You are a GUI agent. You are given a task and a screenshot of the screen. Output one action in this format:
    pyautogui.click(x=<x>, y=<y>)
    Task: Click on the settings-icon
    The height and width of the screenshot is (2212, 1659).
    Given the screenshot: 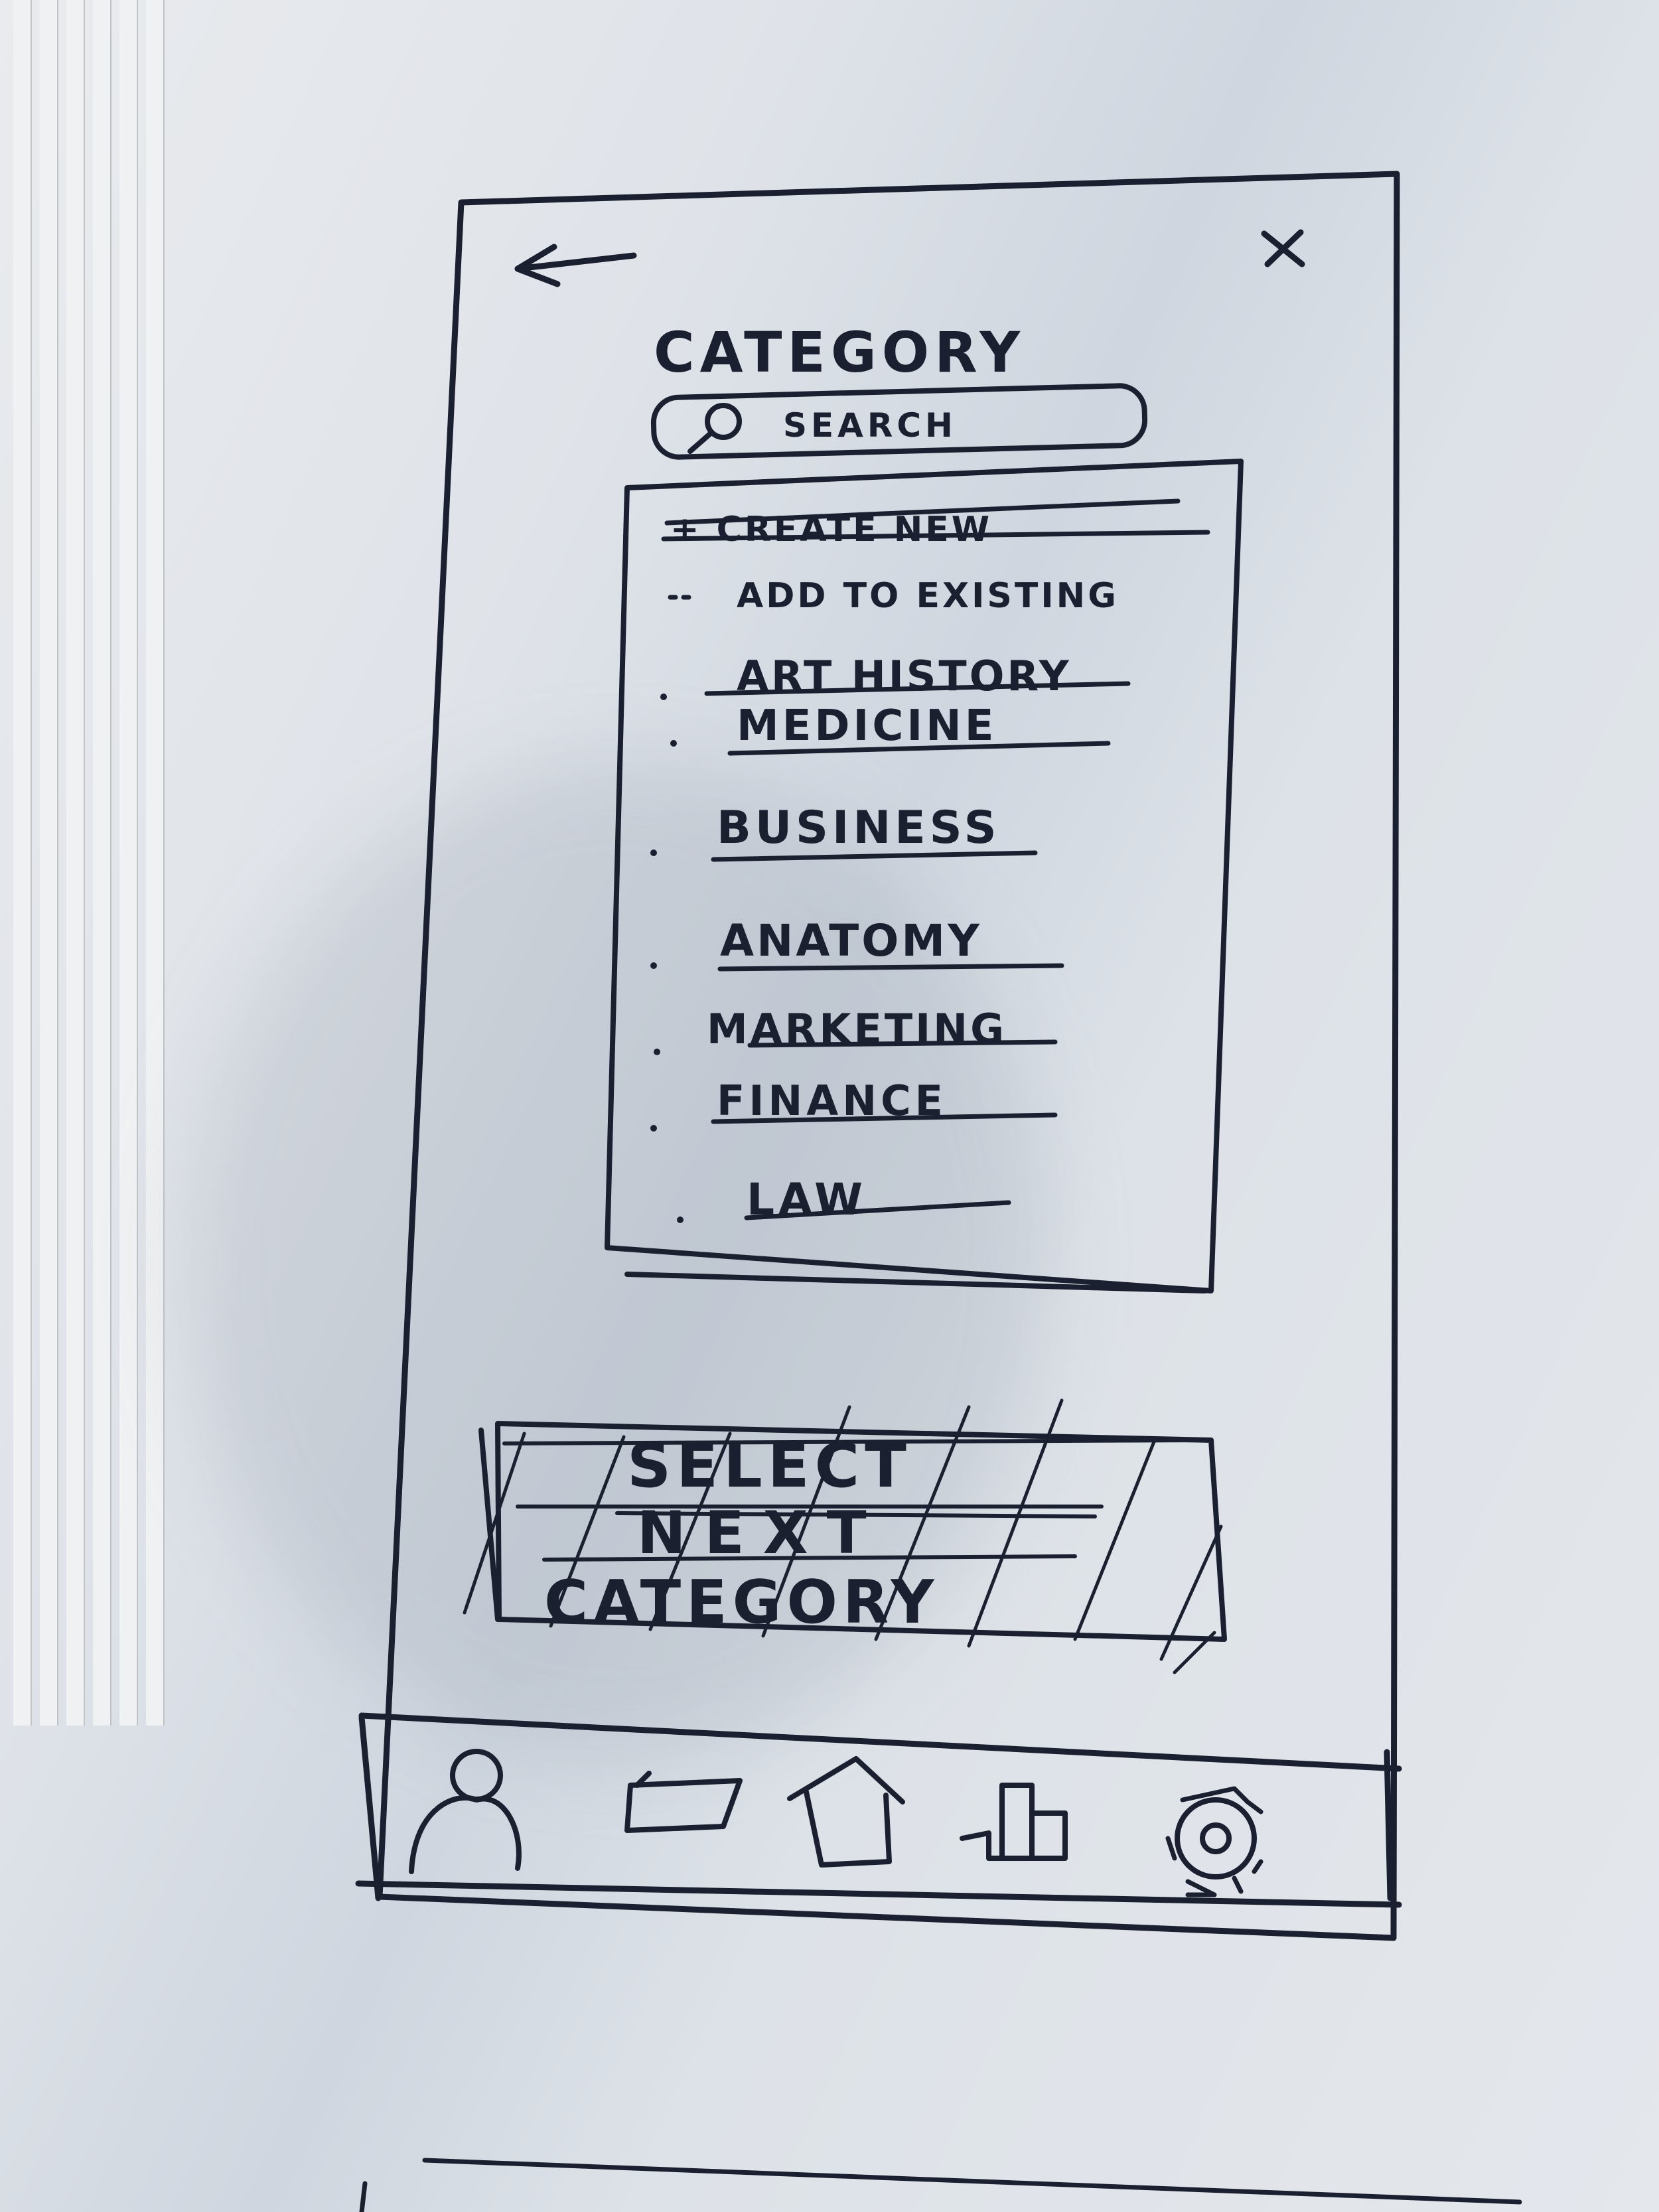 What is the action you would take?
    pyautogui.click(x=1214, y=1842)
    